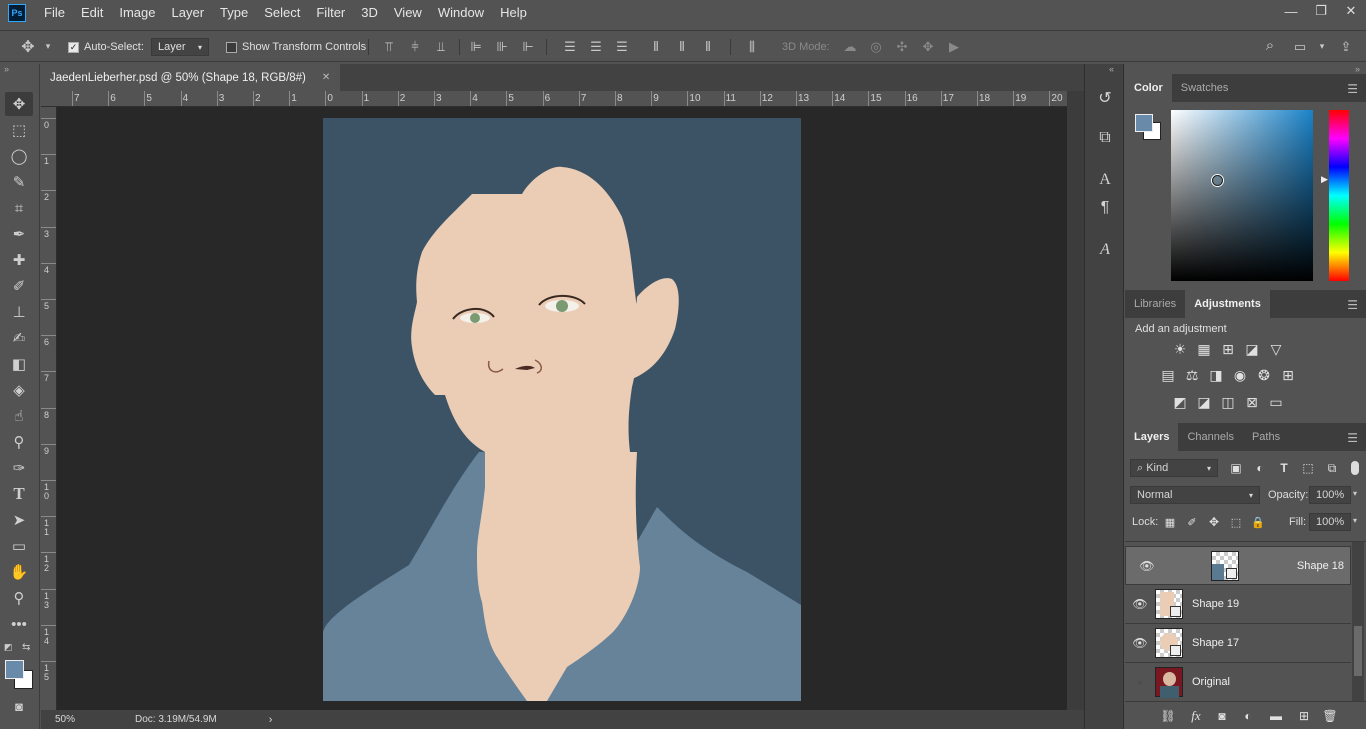  I want to click on show-transform-checkbox: Show Transform Controls, so click(296, 47).